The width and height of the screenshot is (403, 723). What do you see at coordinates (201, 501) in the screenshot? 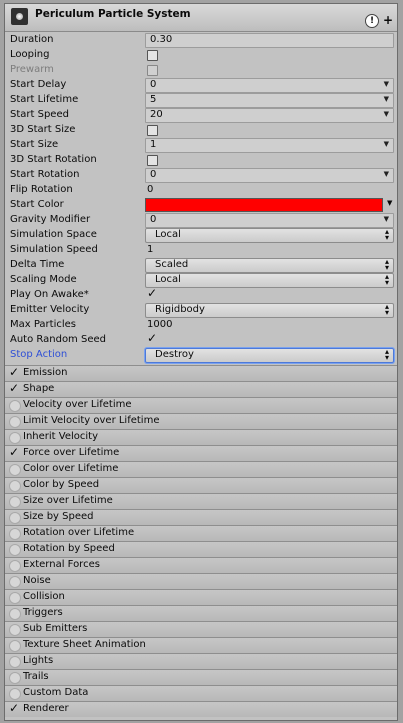
I see `module-size-over-lifetime: Size over Lifetime` at bounding box center [201, 501].